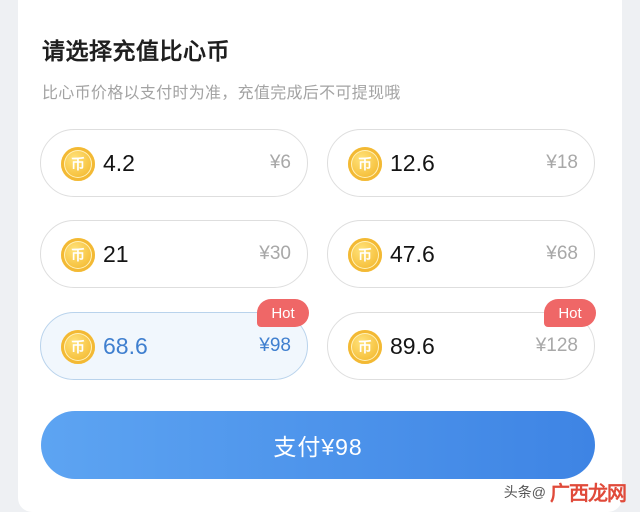 The image size is (640, 512). What do you see at coordinates (119, 163) in the screenshot?
I see `coin-amount: 4.2` at bounding box center [119, 163].